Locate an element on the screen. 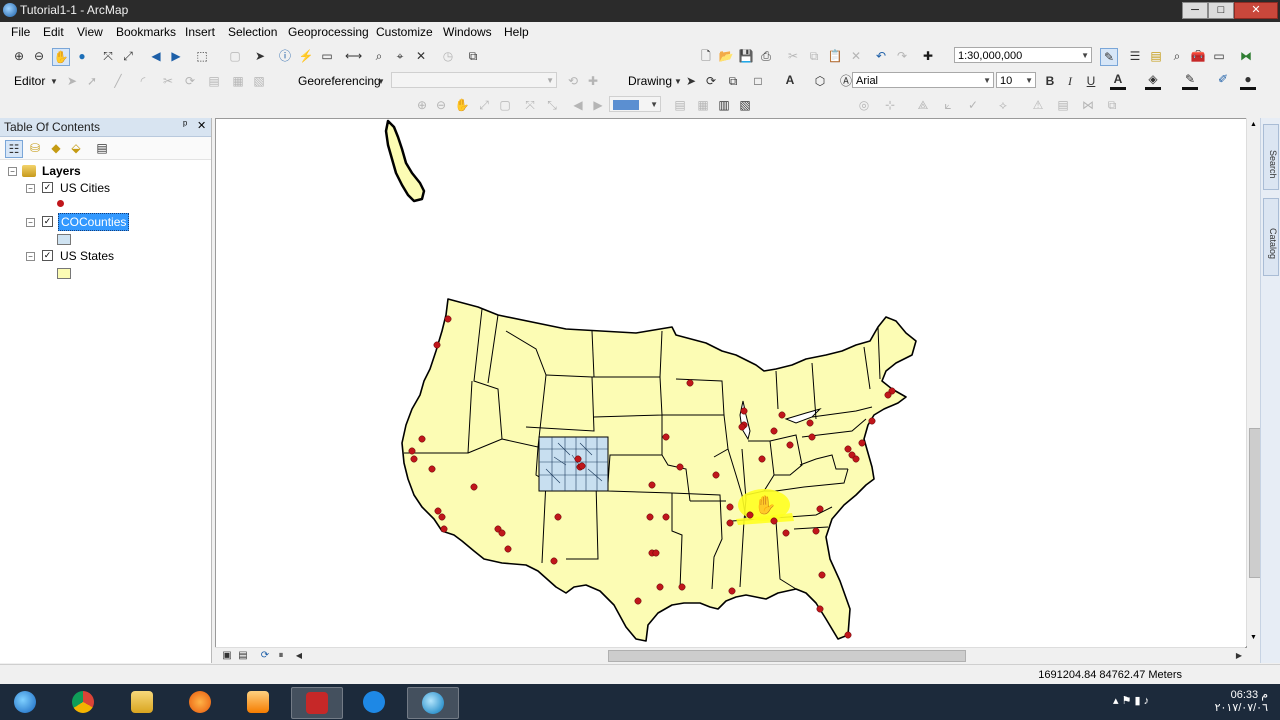 The image size is (1280, 720). topology-icon: ⟁ is located at coordinates (923, 105).